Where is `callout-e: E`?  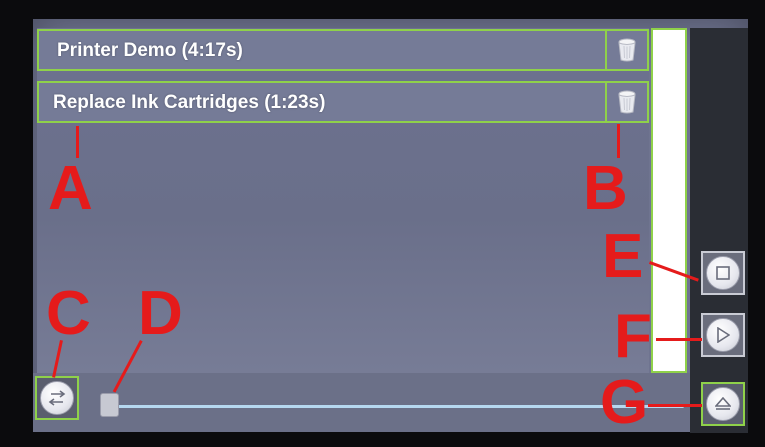
callout-e: E is located at coordinates (623, 256).